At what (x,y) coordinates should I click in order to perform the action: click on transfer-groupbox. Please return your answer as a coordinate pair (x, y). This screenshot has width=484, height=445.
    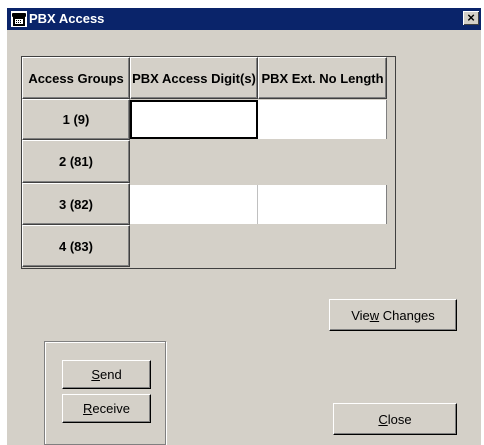
    Looking at the image, I should click on (105, 393).